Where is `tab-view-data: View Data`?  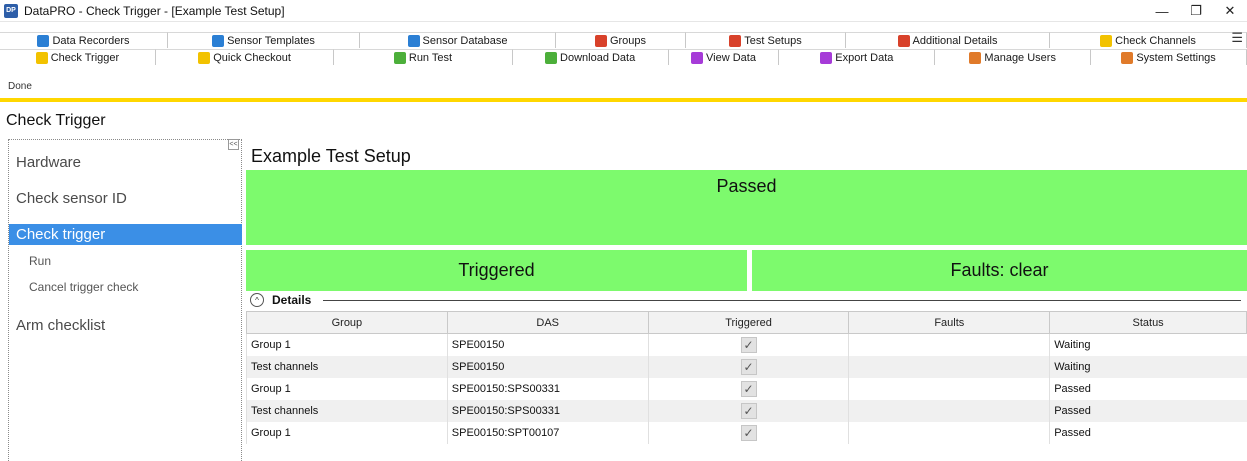 tab-view-data: View Data is located at coordinates (724, 57).